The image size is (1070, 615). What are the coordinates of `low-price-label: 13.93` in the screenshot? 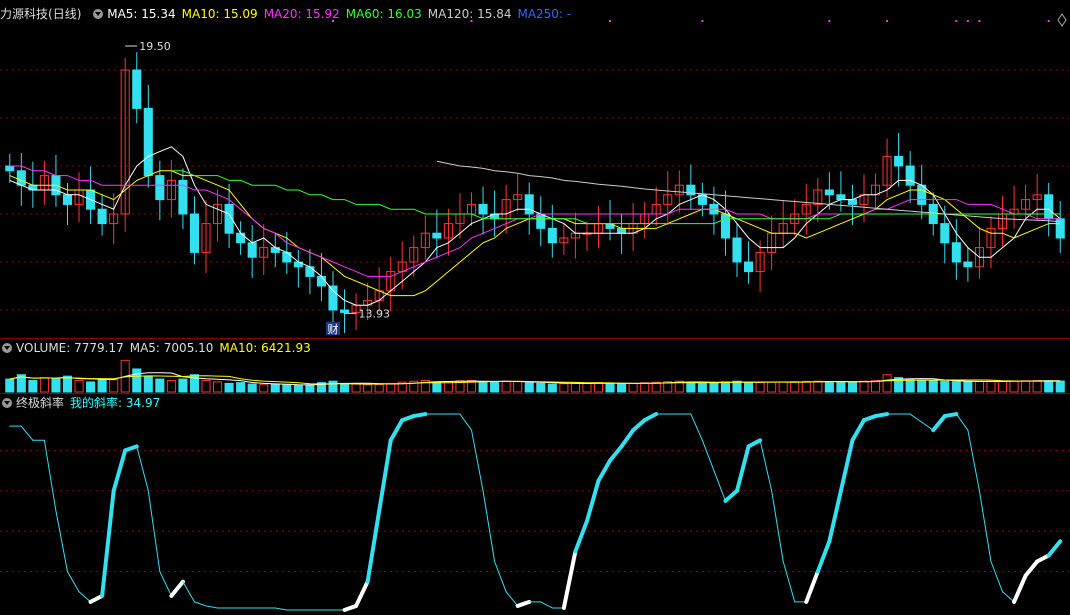 It's located at (375, 313).